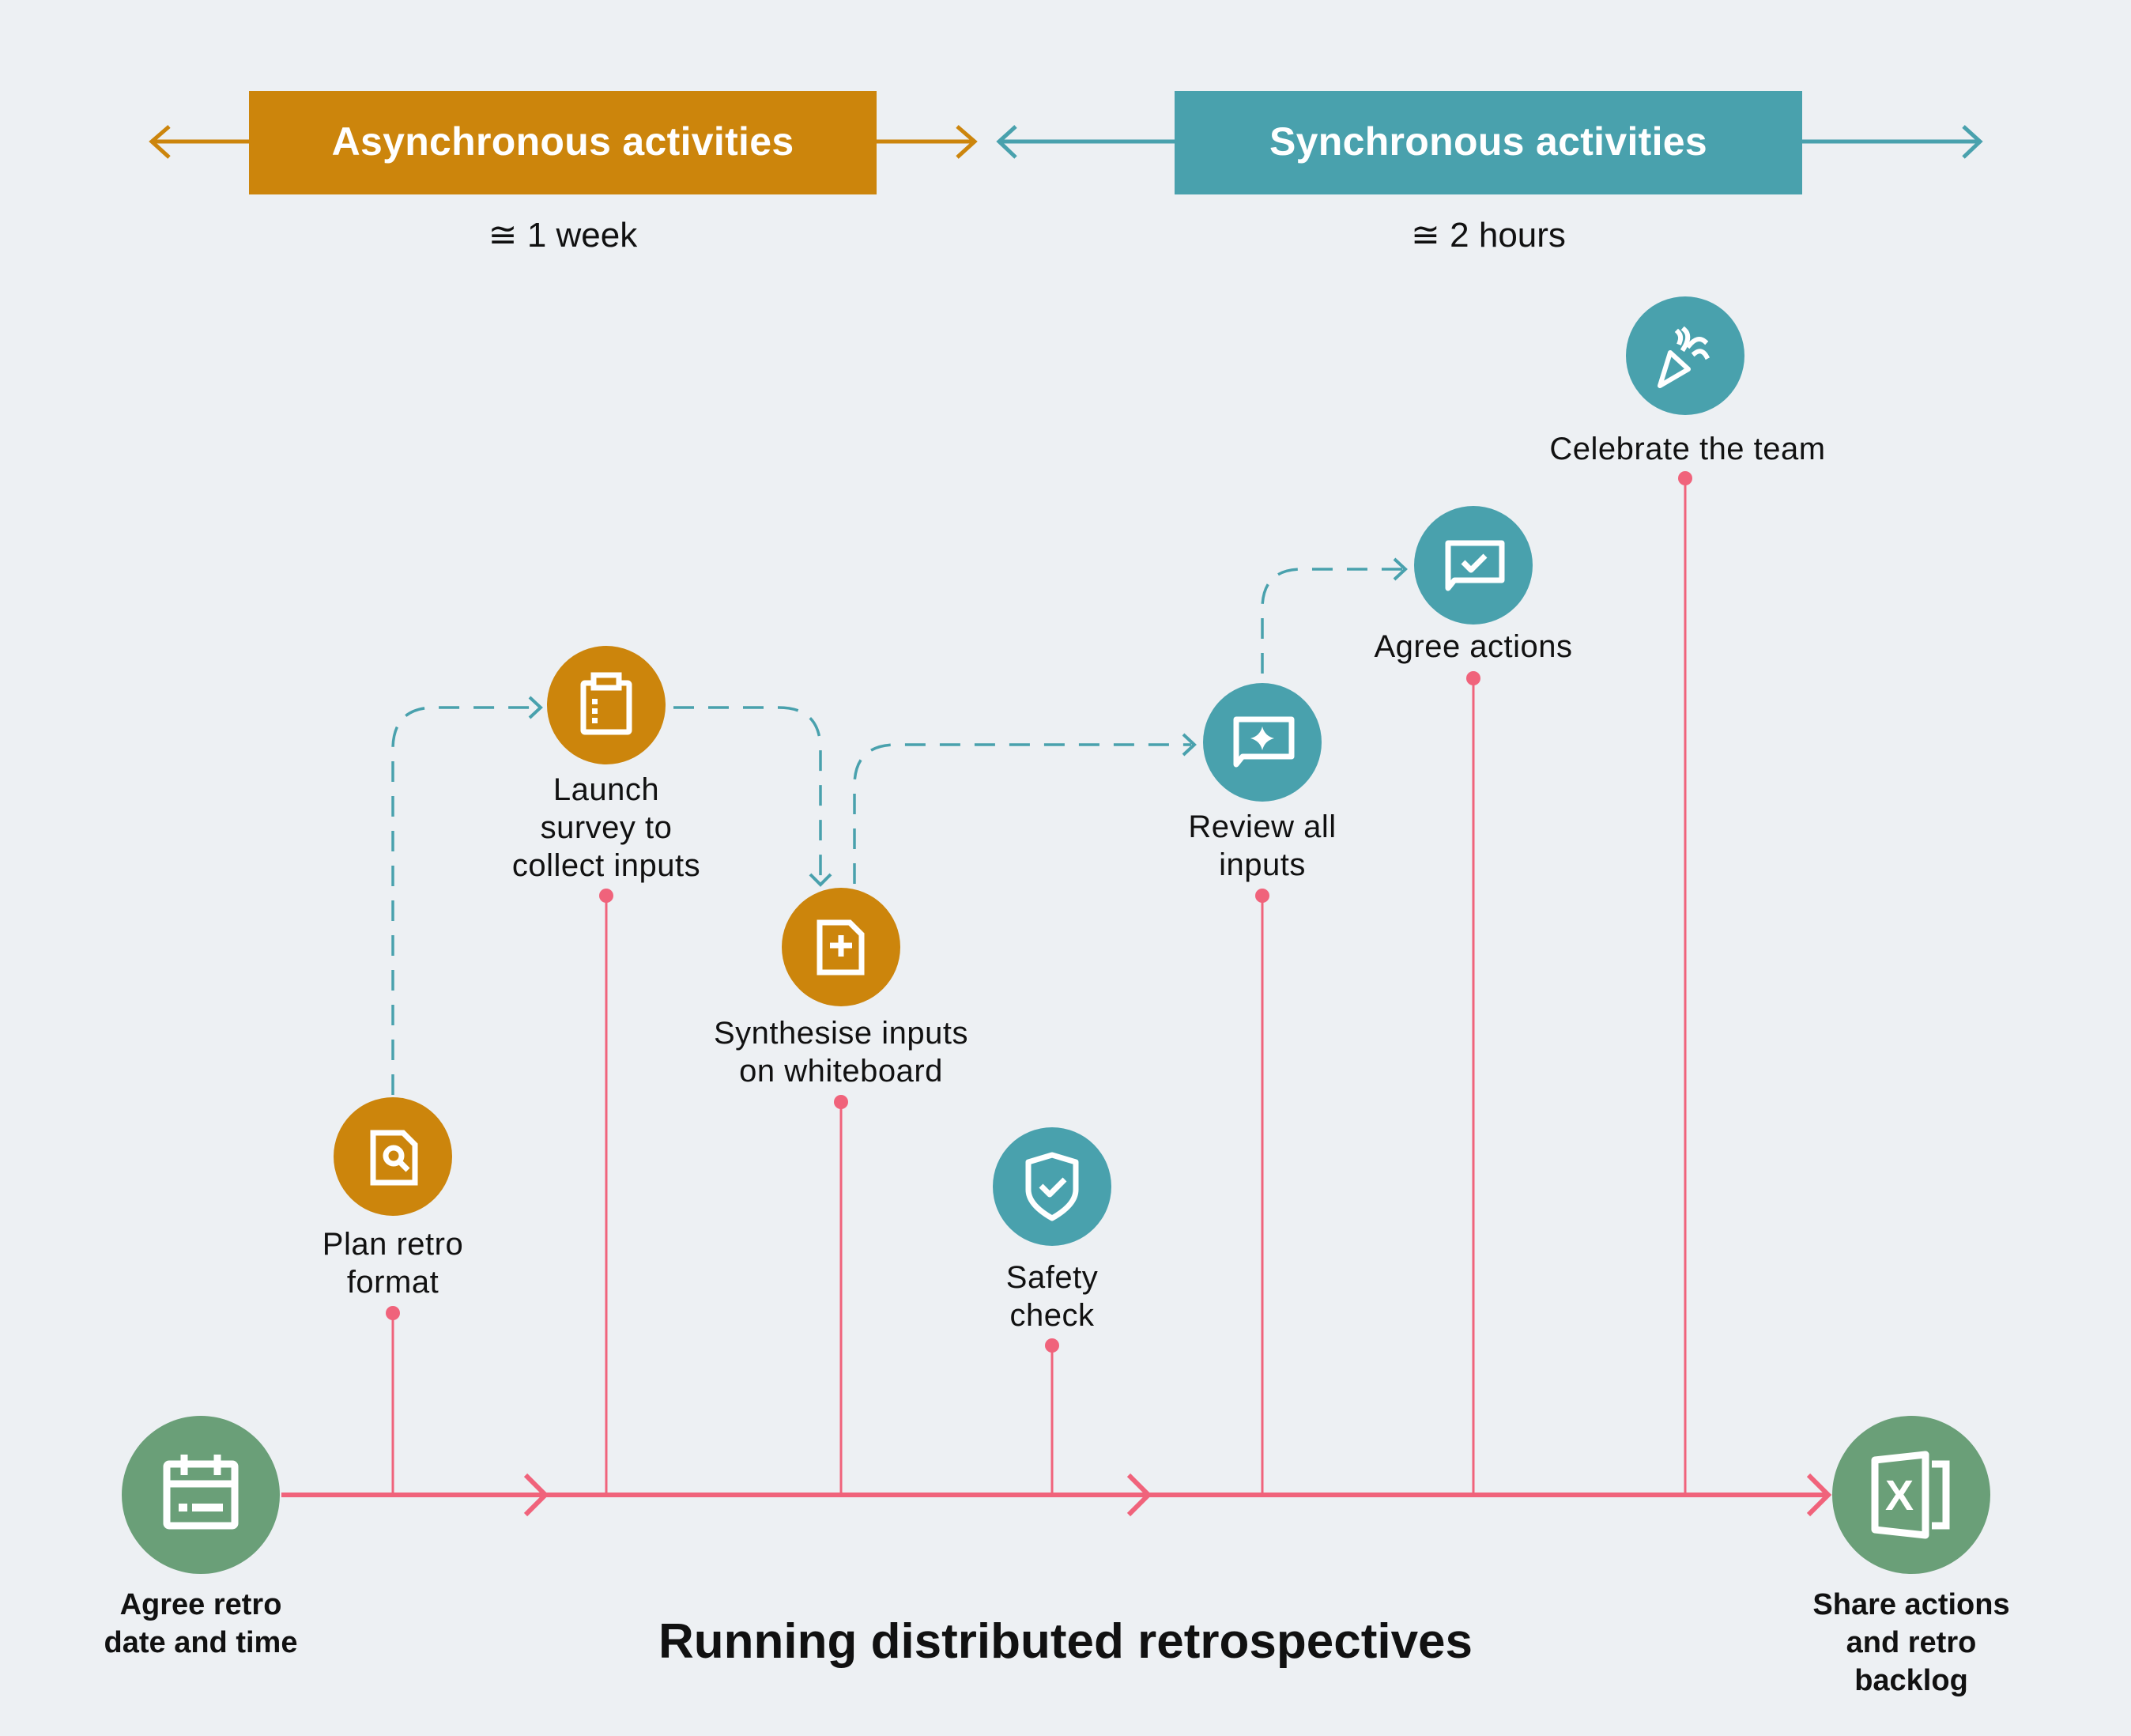  I want to click on flow-synthesise-to-review, so click(1022, 813).